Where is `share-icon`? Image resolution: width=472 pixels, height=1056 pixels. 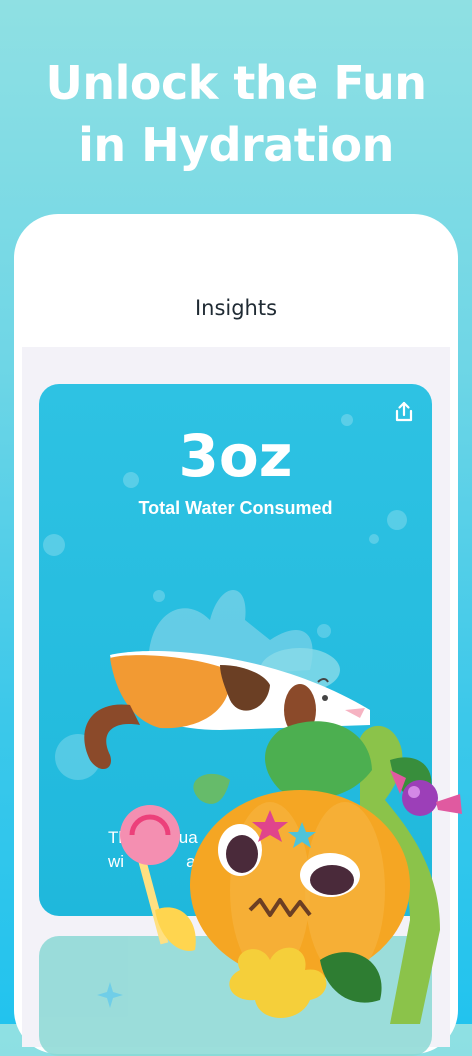 share-icon is located at coordinates (404, 412).